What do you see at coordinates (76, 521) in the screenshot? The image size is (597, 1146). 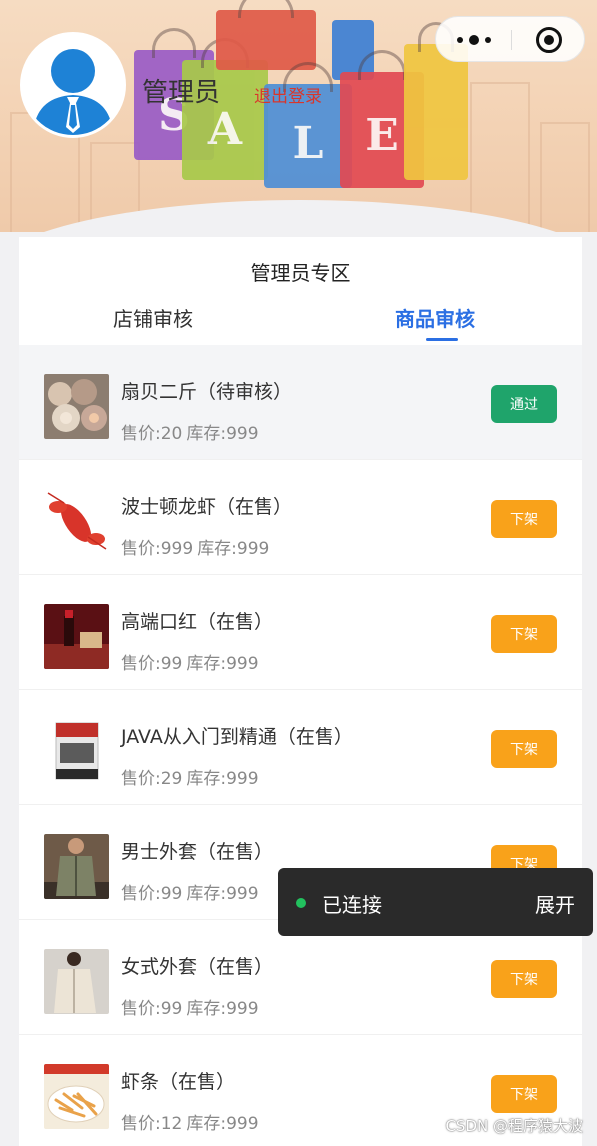 I see `lobster-image` at bounding box center [76, 521].